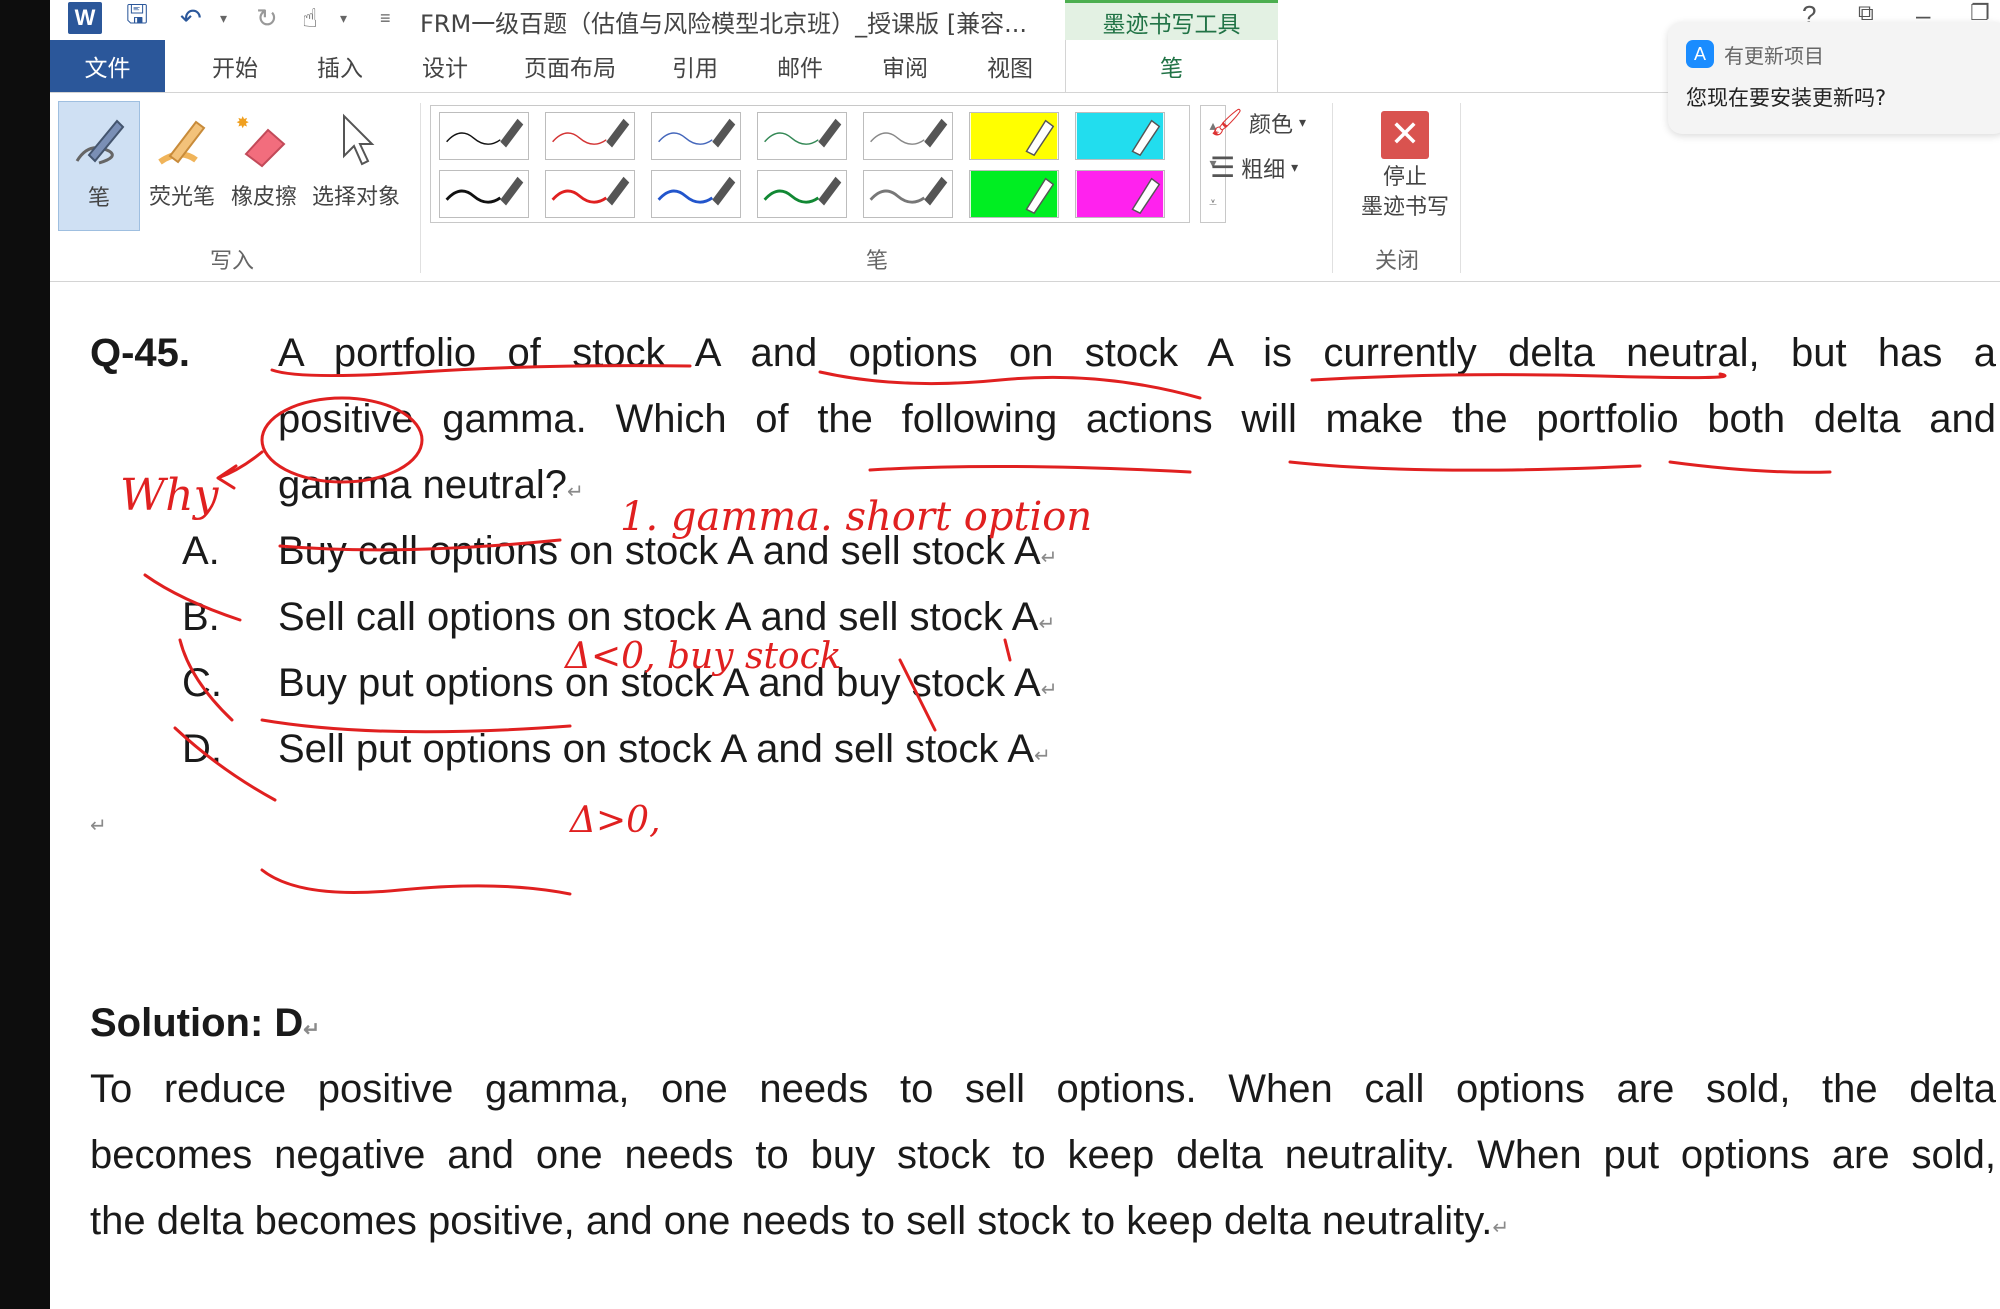  What do you see at coordinates (1010, 66) in the screenshot?
I see `tab-view: 视图` at bounding box center [1010, 66].